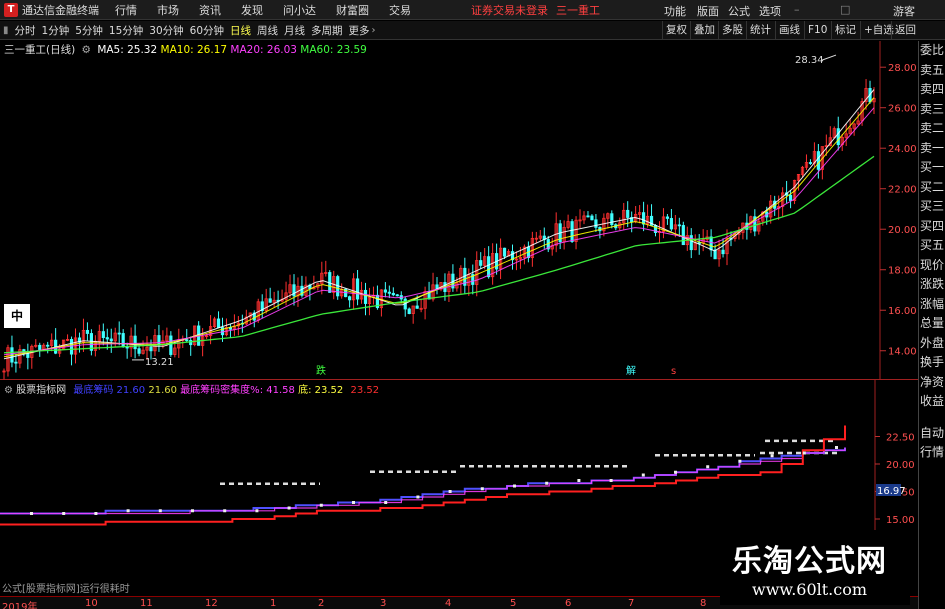 Image resolution: width=945 pixels, height=609 pixels. What do you see at coordinates (932, 324) in the screenshot?
I see `quote-item: 总量` at bounding box center [932, 324].